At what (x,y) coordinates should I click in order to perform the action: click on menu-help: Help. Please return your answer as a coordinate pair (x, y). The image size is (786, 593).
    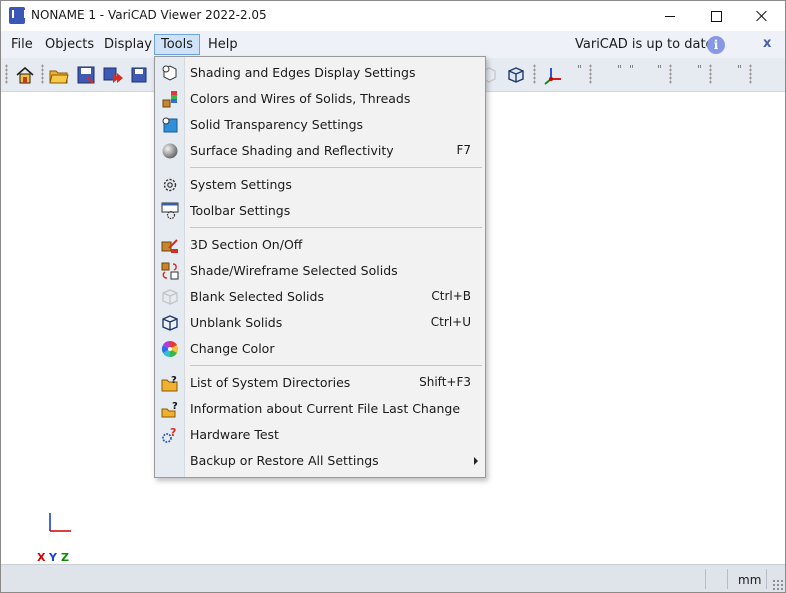
    Looking at the image, I should click on (223, 44).